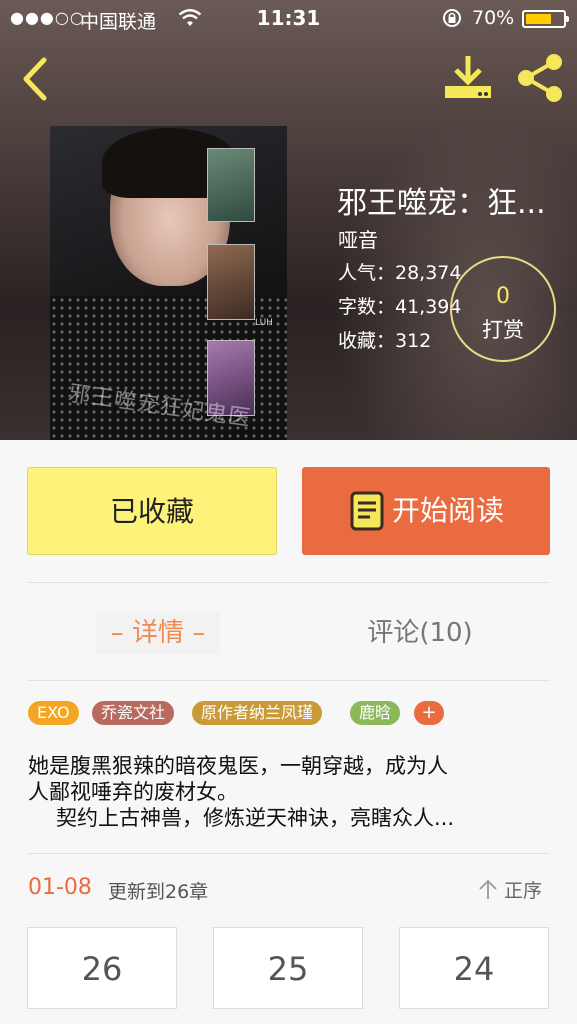 This screenshot has height=1024, width=577. I want to click on tag-original-author: 原作者纳兰凤瑾, so click(257, 713).